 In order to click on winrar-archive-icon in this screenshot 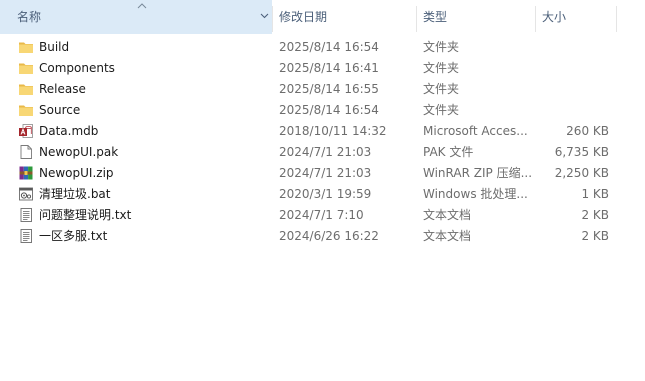, I will do `click(26, 173)`.